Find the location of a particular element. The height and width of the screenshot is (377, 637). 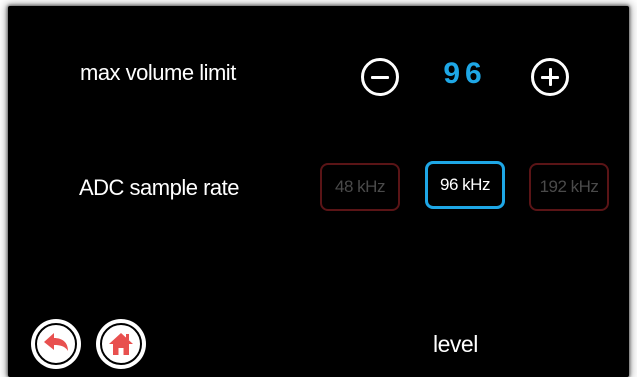

volume-decrement-button is located at coordinates (380, 77).